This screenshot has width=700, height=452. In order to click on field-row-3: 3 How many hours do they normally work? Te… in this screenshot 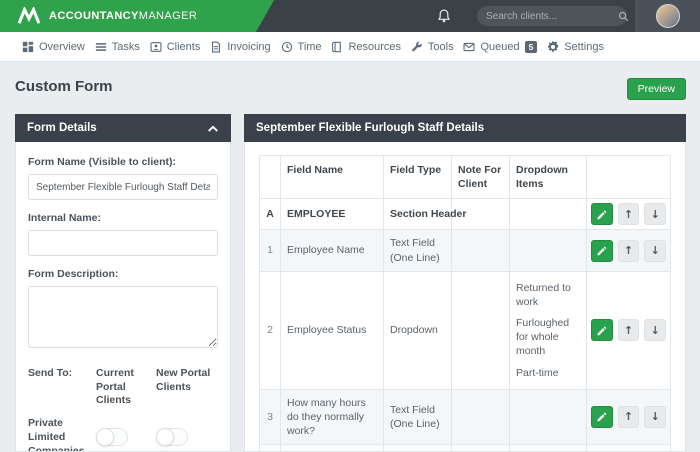, I will do `click(465, 417)`.